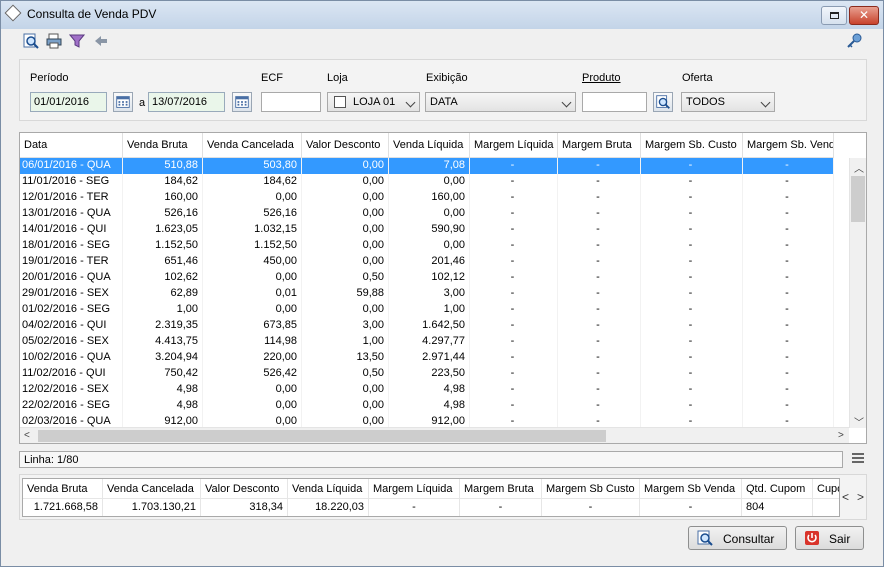 This screenshot has width=884, height=567. Describe the element at coordinates (690, 507) in the screenshot. I see `totals-value: -` at that location.